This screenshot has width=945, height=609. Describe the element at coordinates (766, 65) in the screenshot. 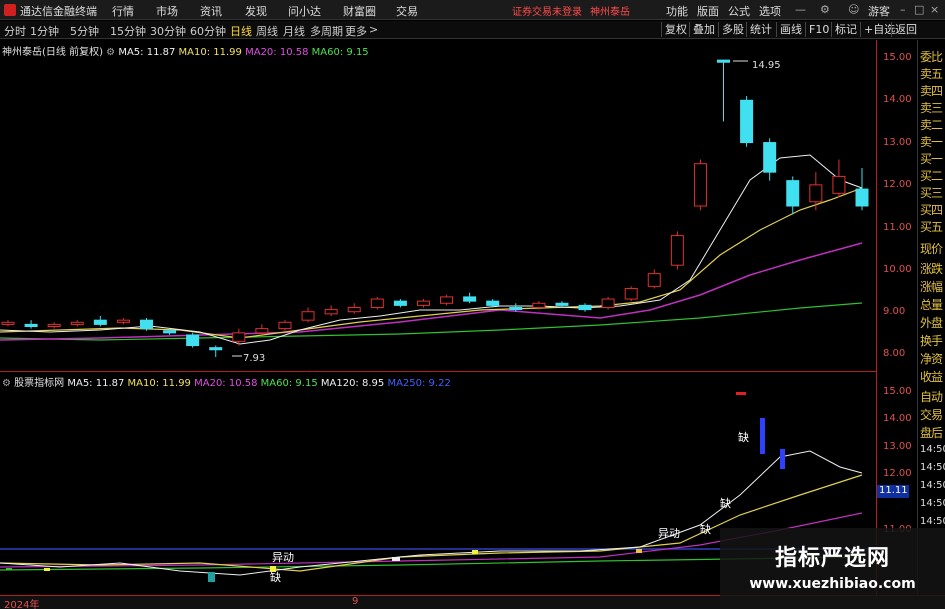

I see `high-price-label: 14.95` at that location.